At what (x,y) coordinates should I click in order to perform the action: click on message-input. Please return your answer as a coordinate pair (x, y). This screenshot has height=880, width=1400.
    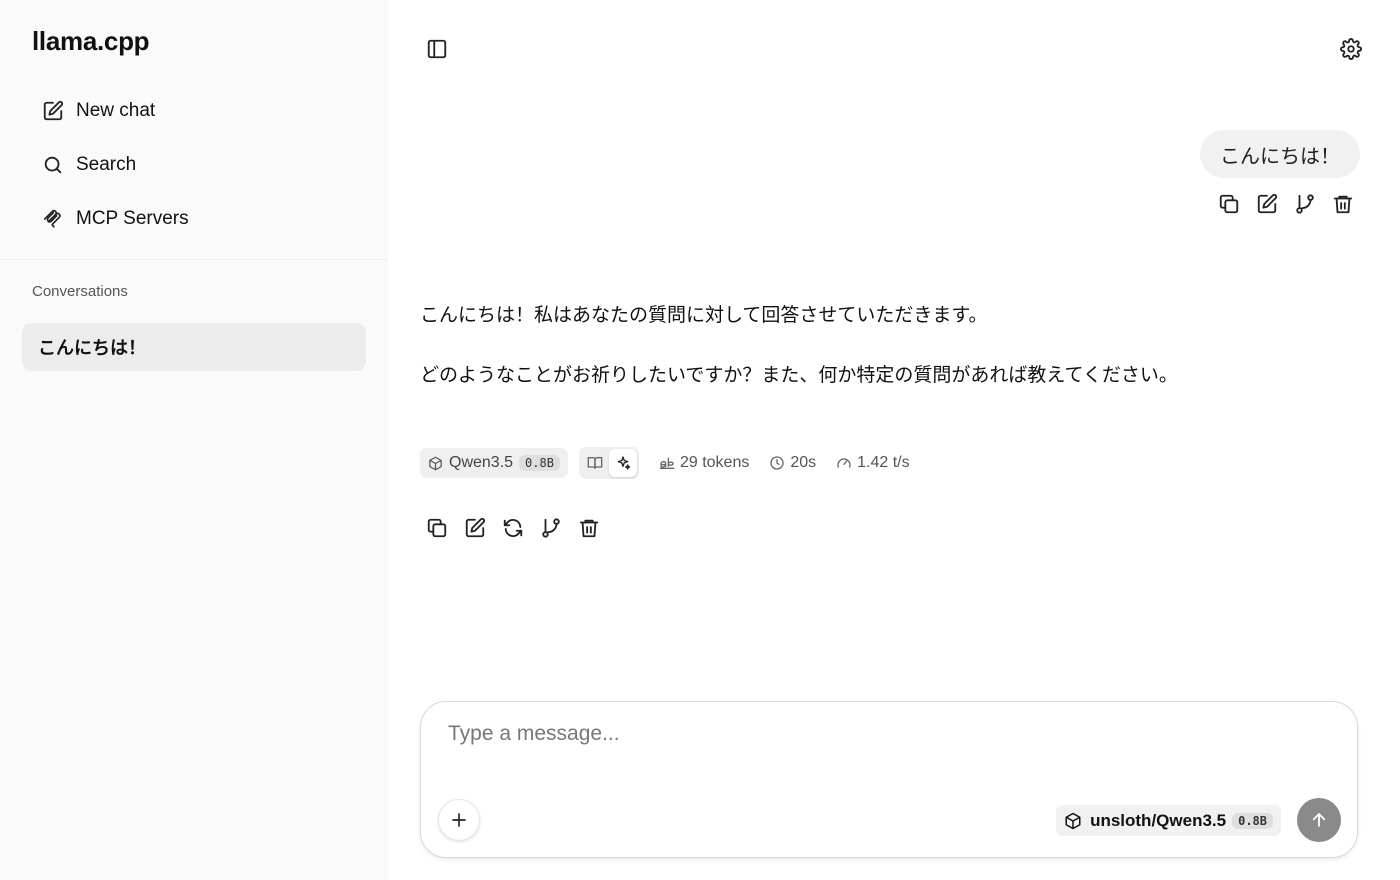
    Looking at the image, I should click on (888, 747).